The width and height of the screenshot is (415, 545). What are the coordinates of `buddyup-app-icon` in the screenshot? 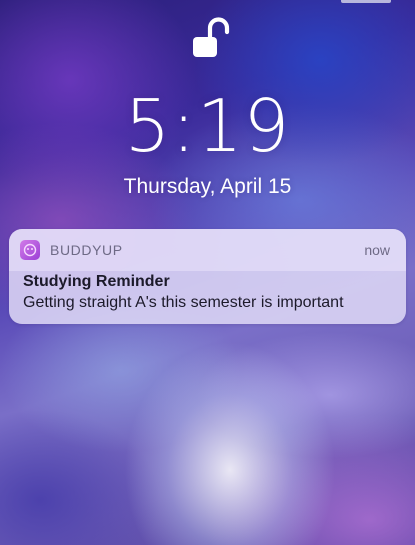 It's located at (30, 250).